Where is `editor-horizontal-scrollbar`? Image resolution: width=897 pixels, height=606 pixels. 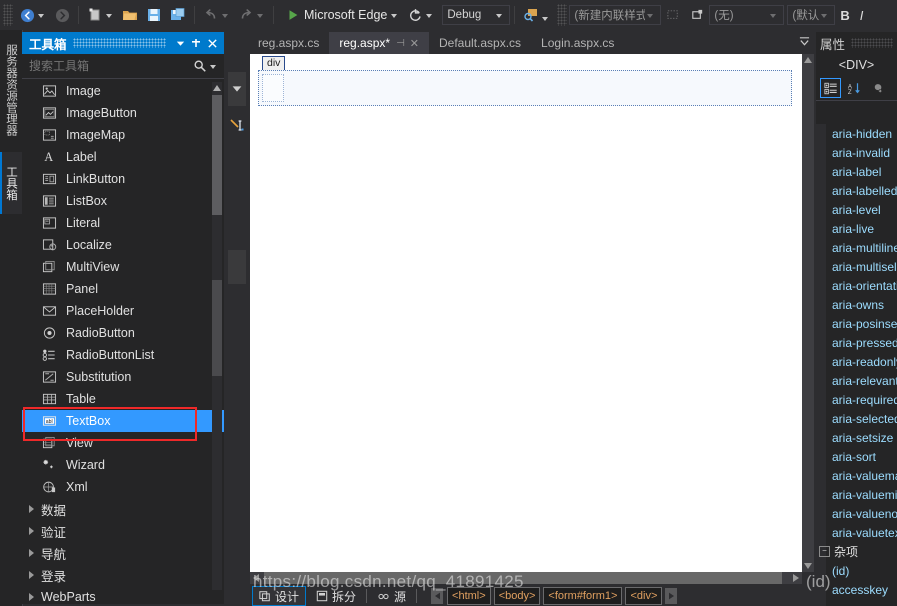
editor-horizontal-scrollbar is located at coordinates (526, 578).